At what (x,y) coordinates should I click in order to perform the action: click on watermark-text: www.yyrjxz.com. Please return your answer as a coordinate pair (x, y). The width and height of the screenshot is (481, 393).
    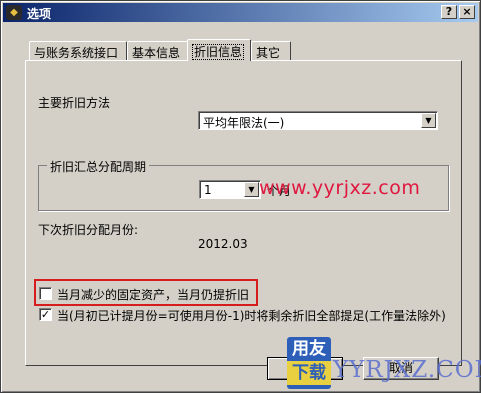
    Looking at the image, I should click on (340, 188).